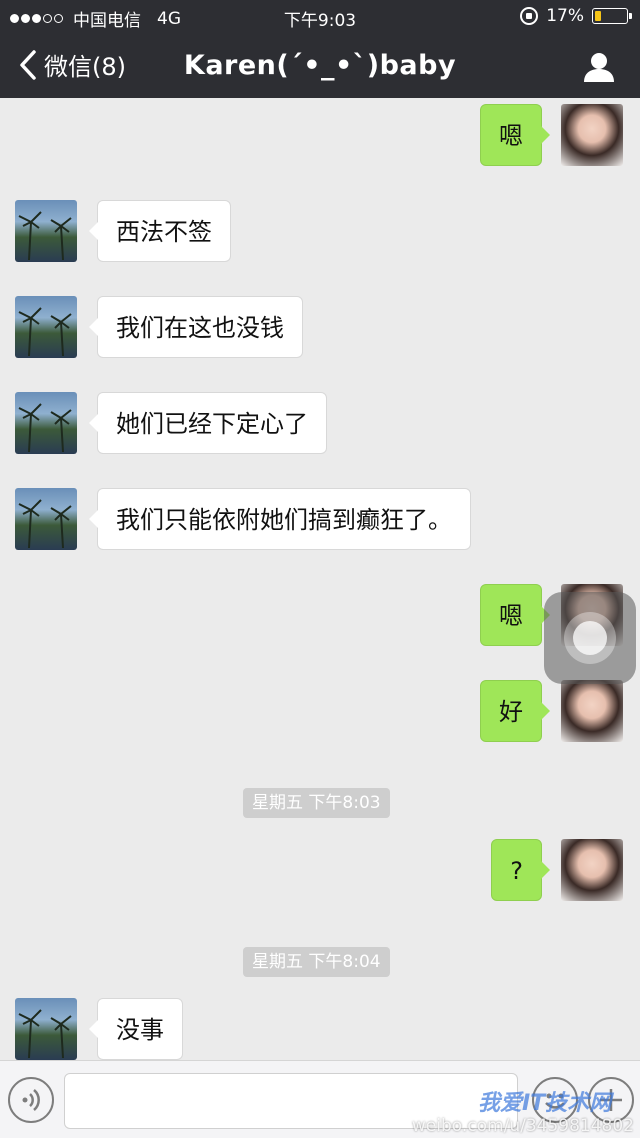 This screenshot has width=640, height=1138. What do you see at coordinates (520, 870) in the screenshot?
I see `outgoing-message: ?` at bounding box center [520, 870].